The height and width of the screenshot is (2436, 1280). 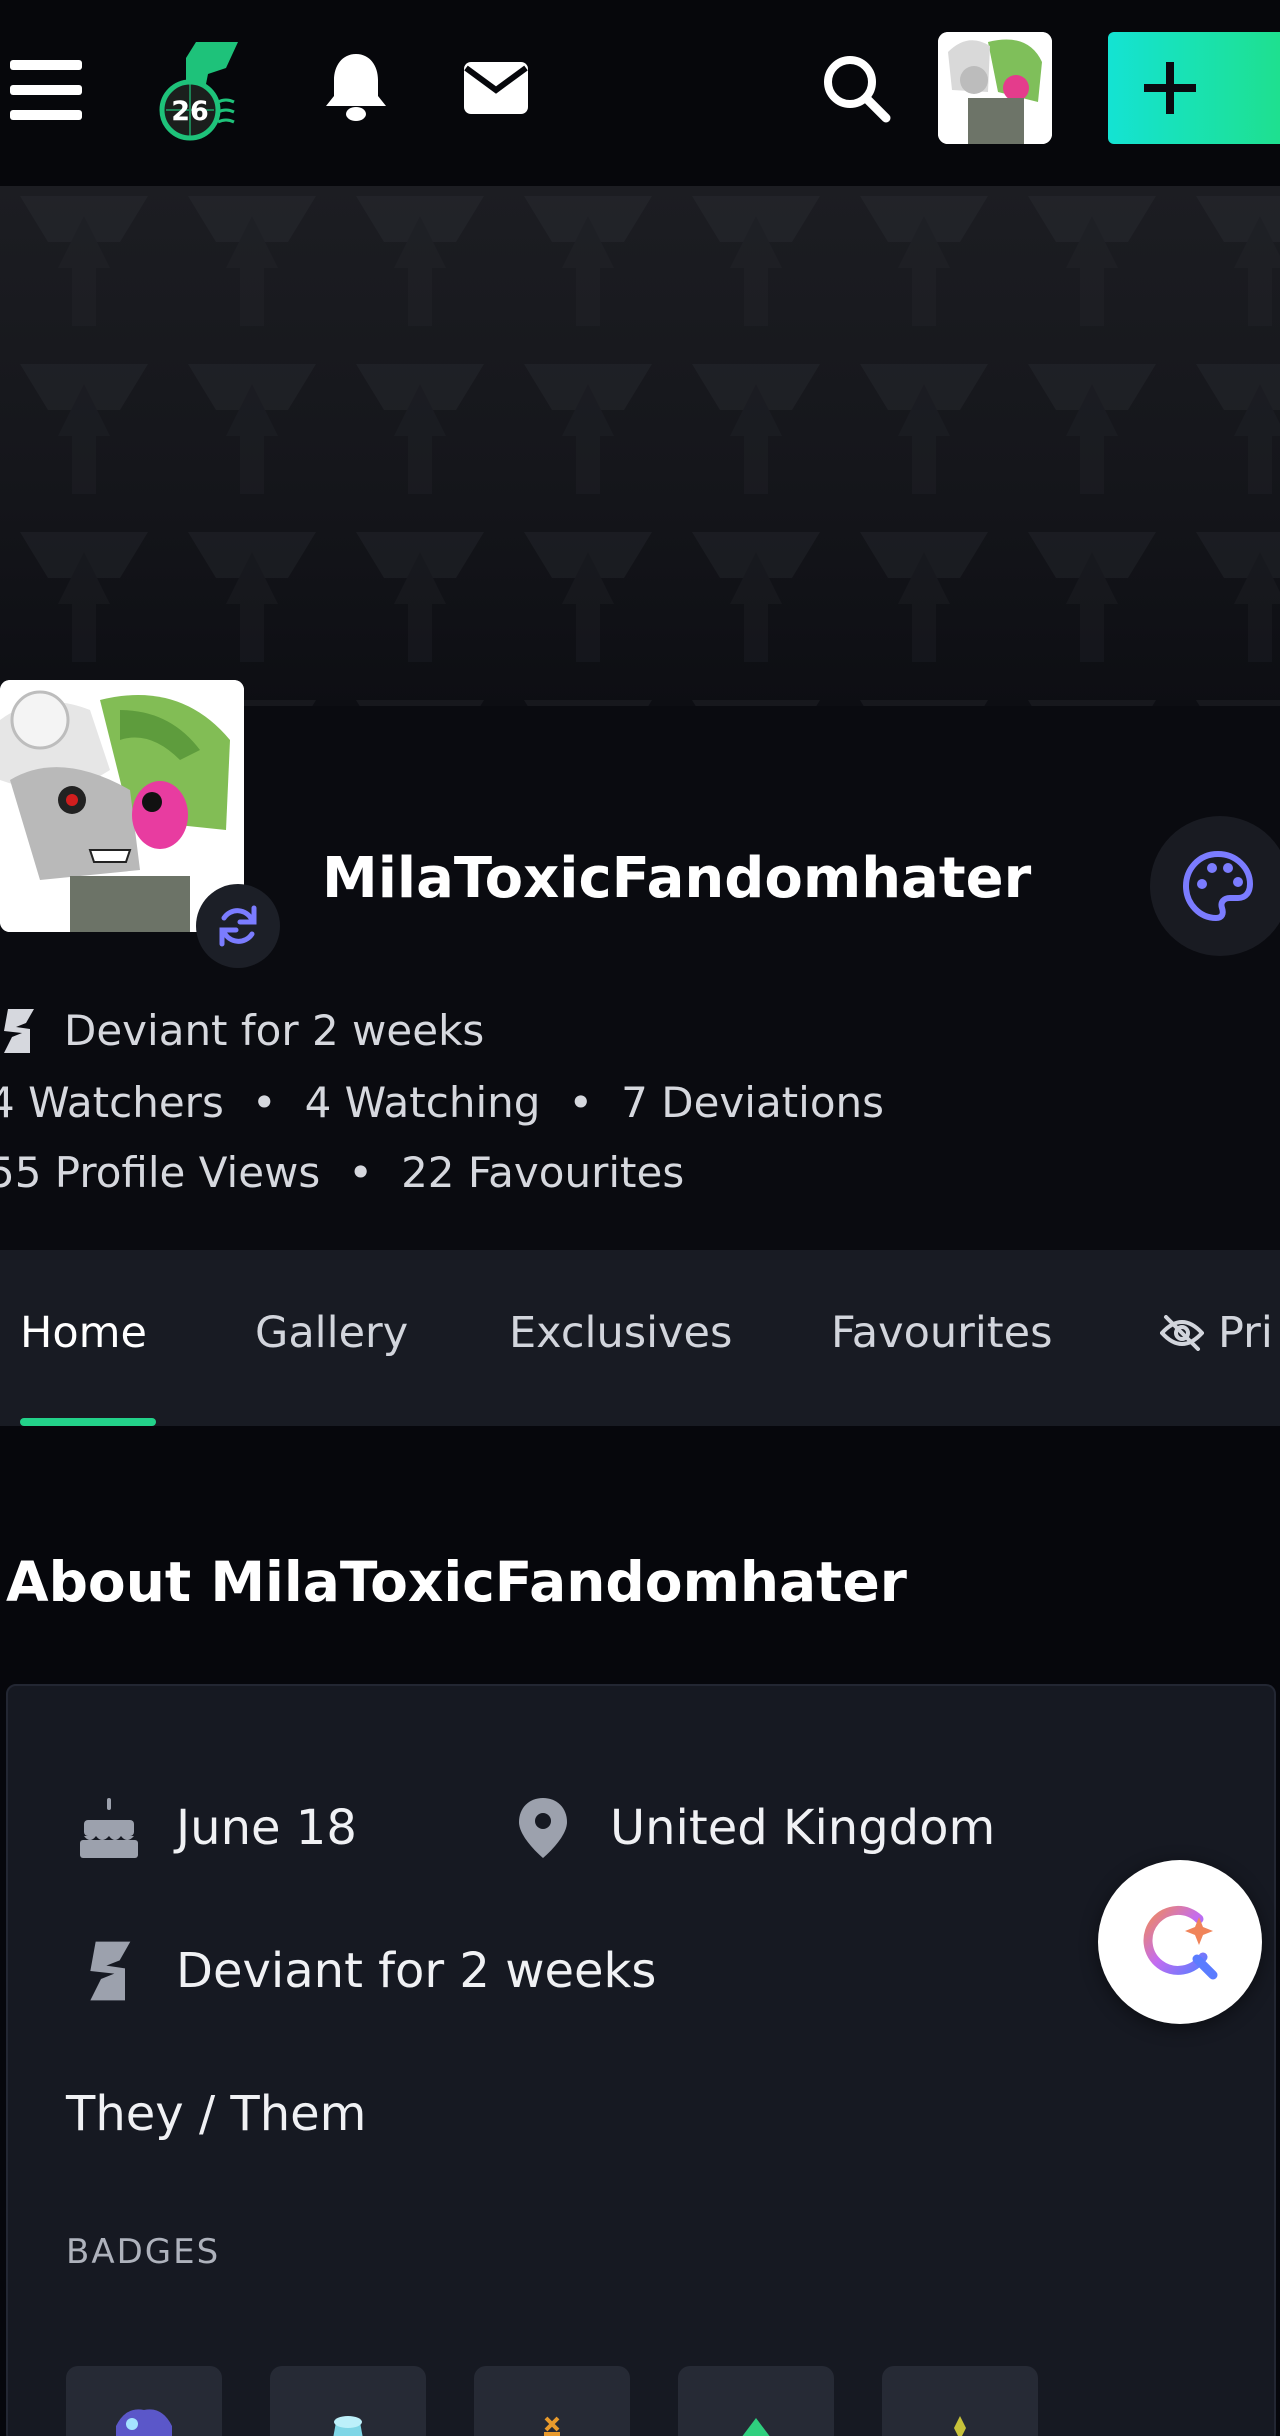 I want to click on create-button, so click(x=1194, y=88).